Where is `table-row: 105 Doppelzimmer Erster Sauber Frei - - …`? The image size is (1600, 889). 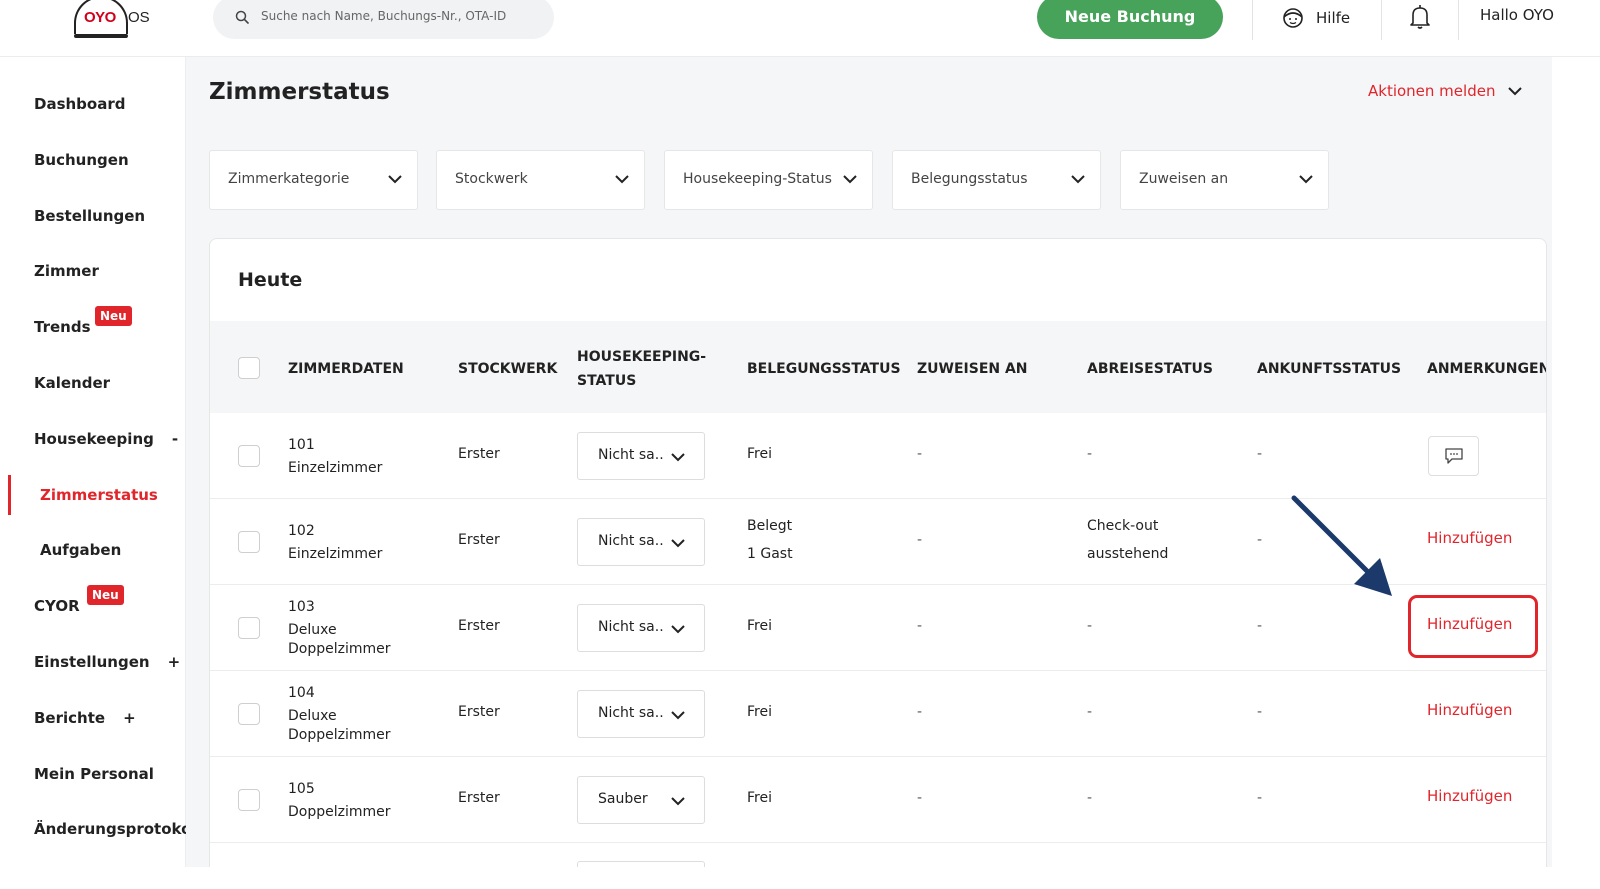 table-row: 105 Doppelzimmer Erster Sauber Frei - - … is located at coordinates (878, 800).